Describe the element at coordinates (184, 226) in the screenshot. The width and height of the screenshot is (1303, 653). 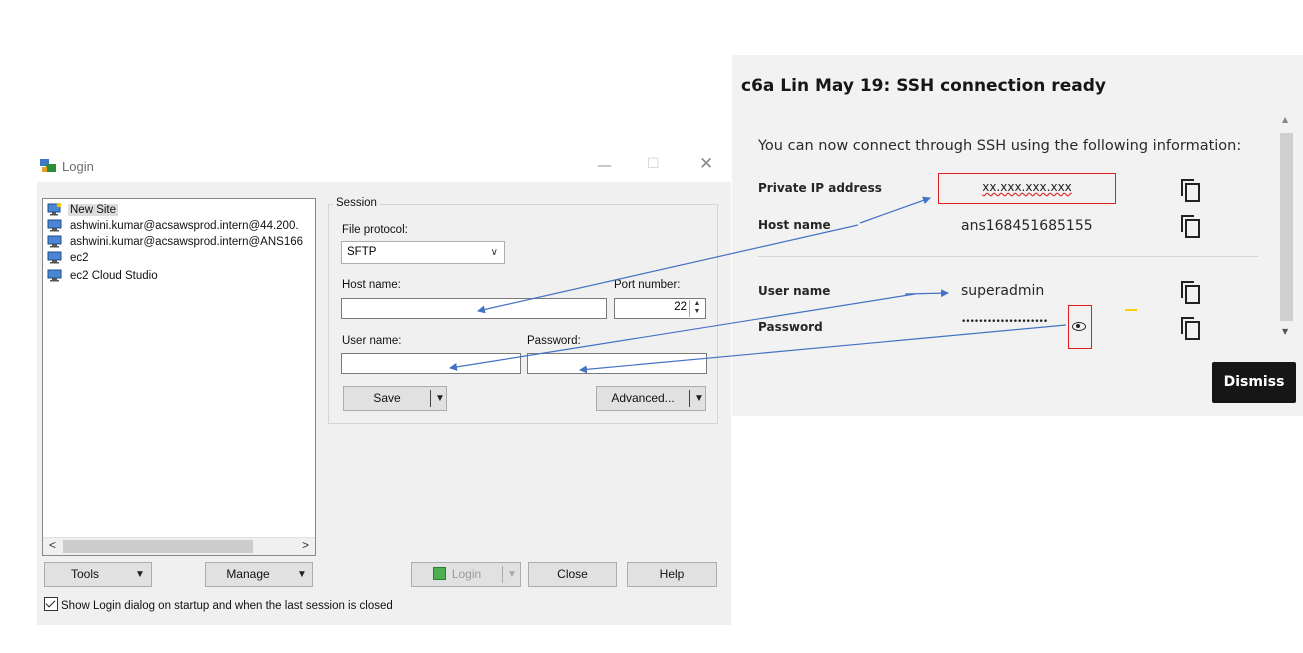
I see `tree-item-label: ashwini.kumar@acsawsprod.intern@44.200.` at that location.